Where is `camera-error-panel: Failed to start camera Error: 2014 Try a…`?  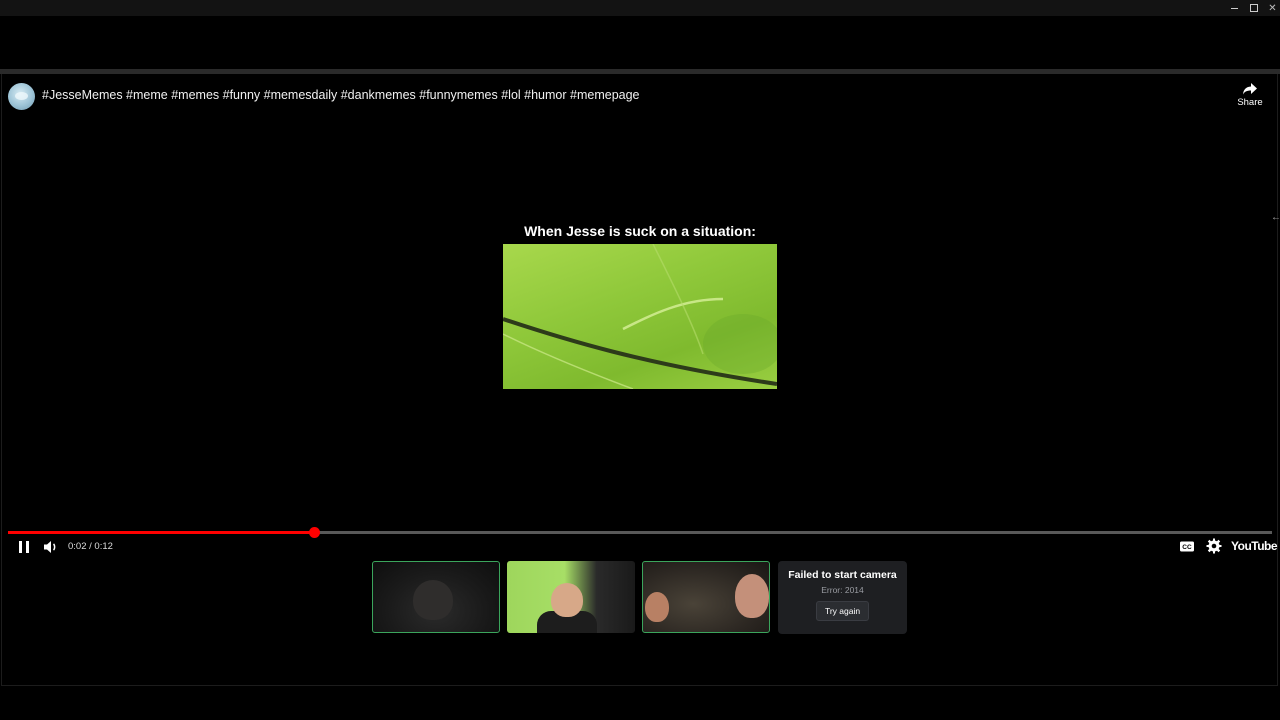 camera-error-panel: Failed to start camera Error: 2014 Try a… is located at coordinates (842, 597).